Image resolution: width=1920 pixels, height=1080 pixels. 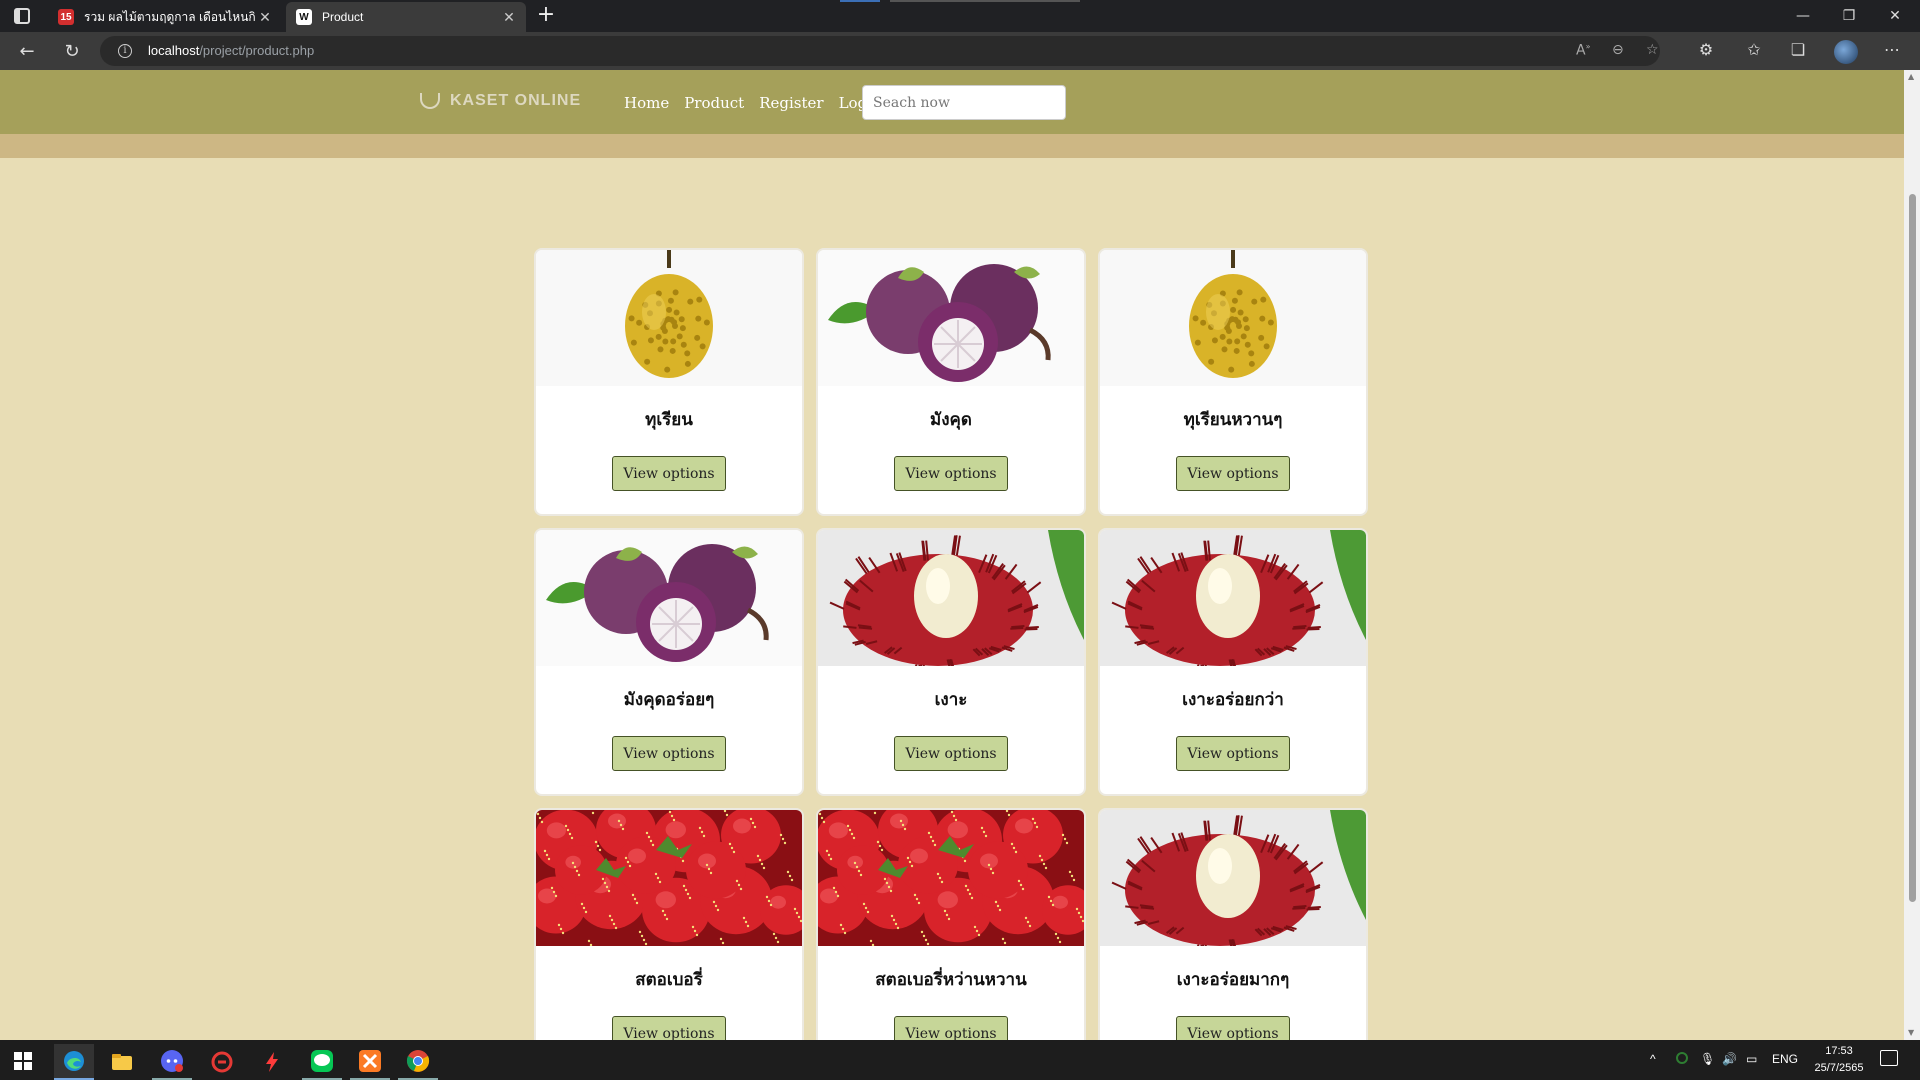 I want to click on product-name: เงาะอร่อยกว่า, so click(x=1233, y=700).